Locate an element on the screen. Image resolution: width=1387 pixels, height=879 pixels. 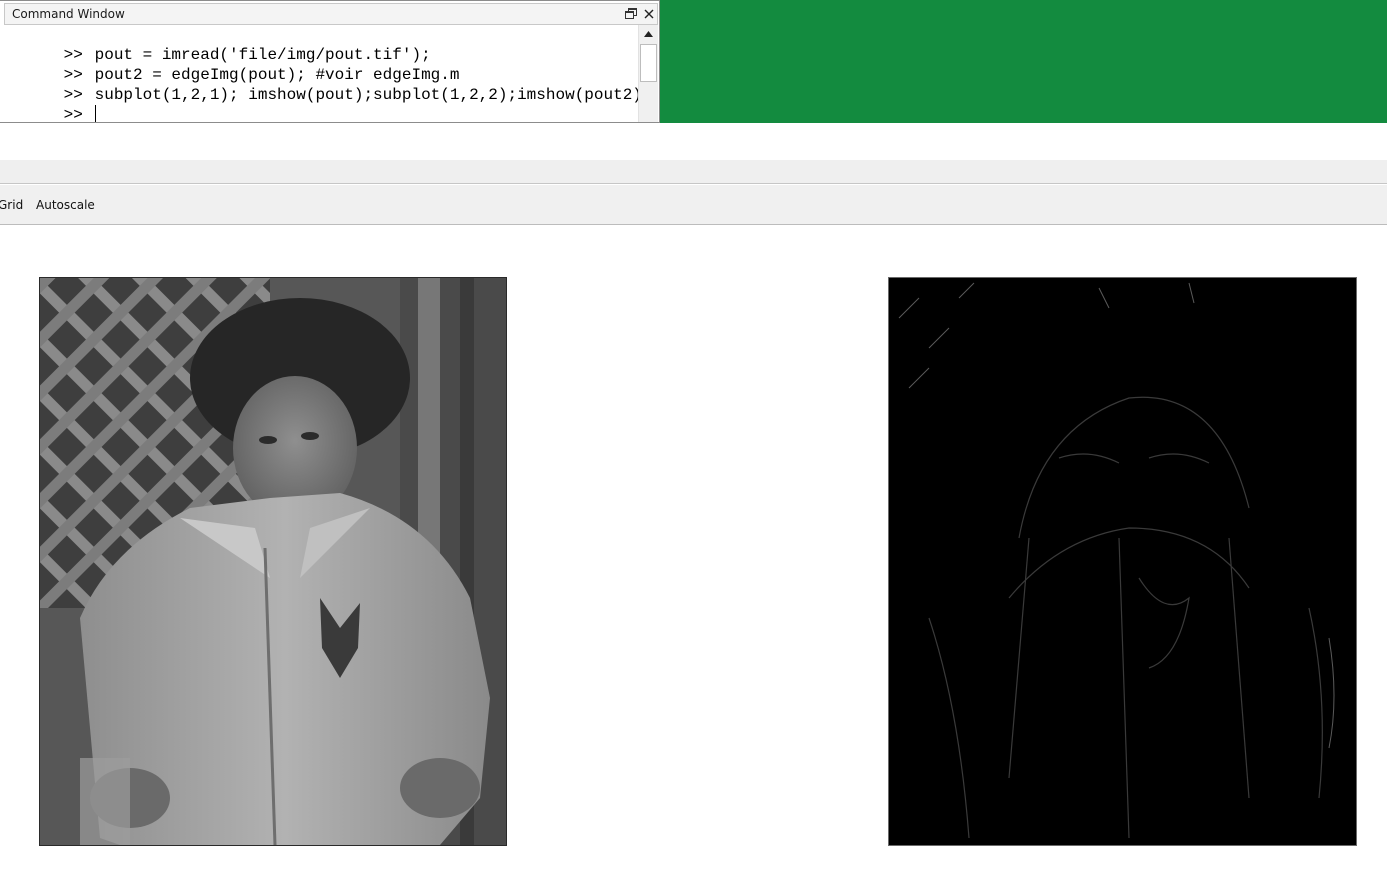
command-line: >> pout2 = edgeImg(pout); #voir edgeImg.m is located at coordinates (233, 64).